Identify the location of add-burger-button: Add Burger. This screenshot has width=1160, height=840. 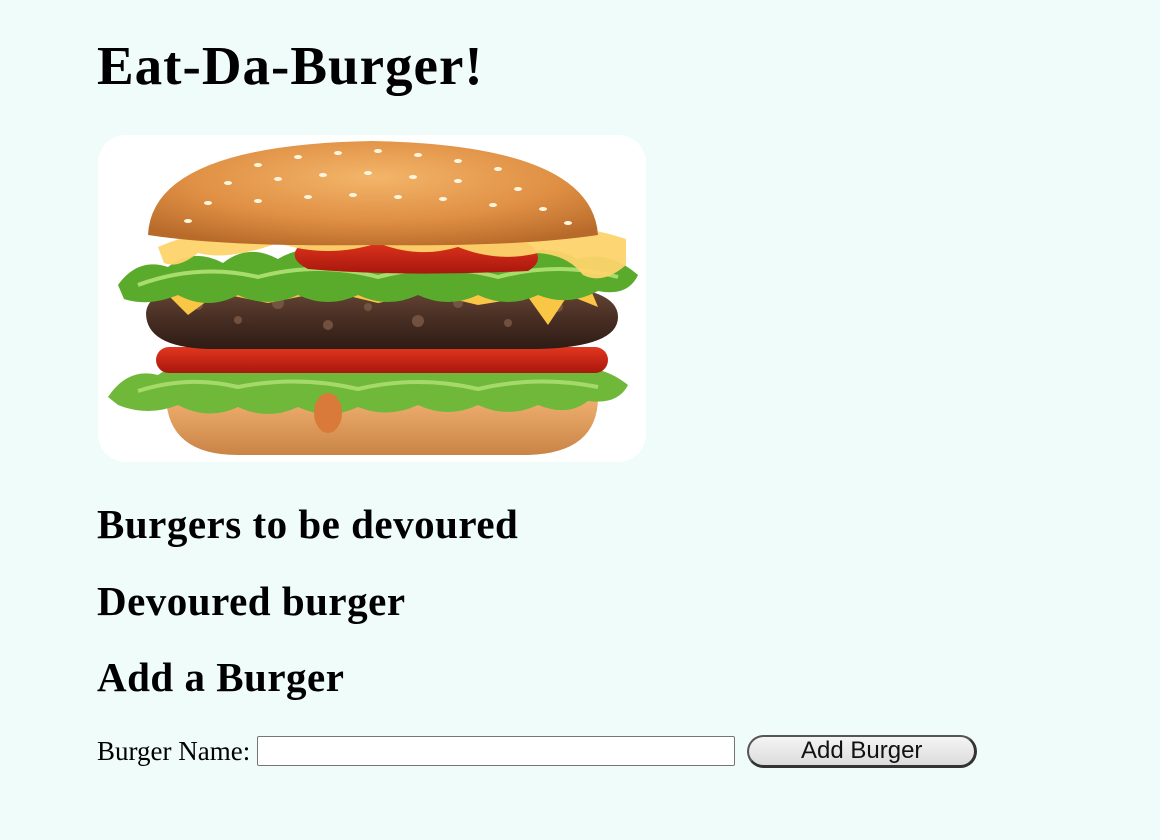
(862, 751).